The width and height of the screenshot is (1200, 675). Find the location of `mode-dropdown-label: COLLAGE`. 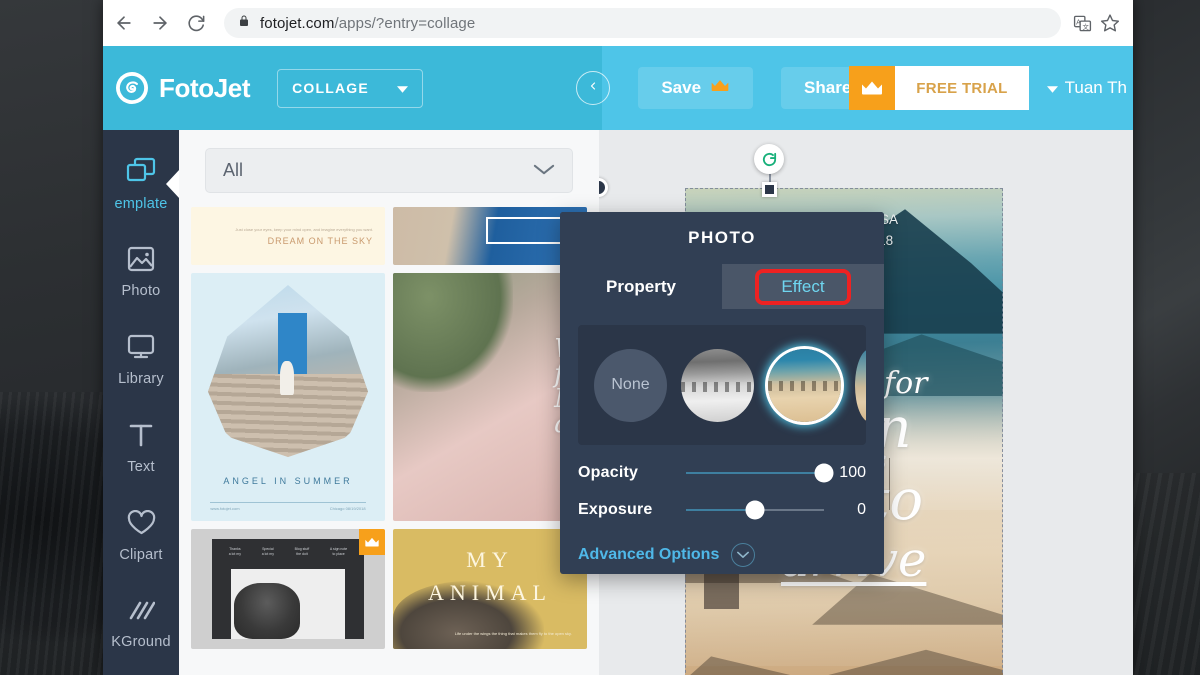

mode-dropdown-label: COLLAGE is located at coordinates (330, 88).